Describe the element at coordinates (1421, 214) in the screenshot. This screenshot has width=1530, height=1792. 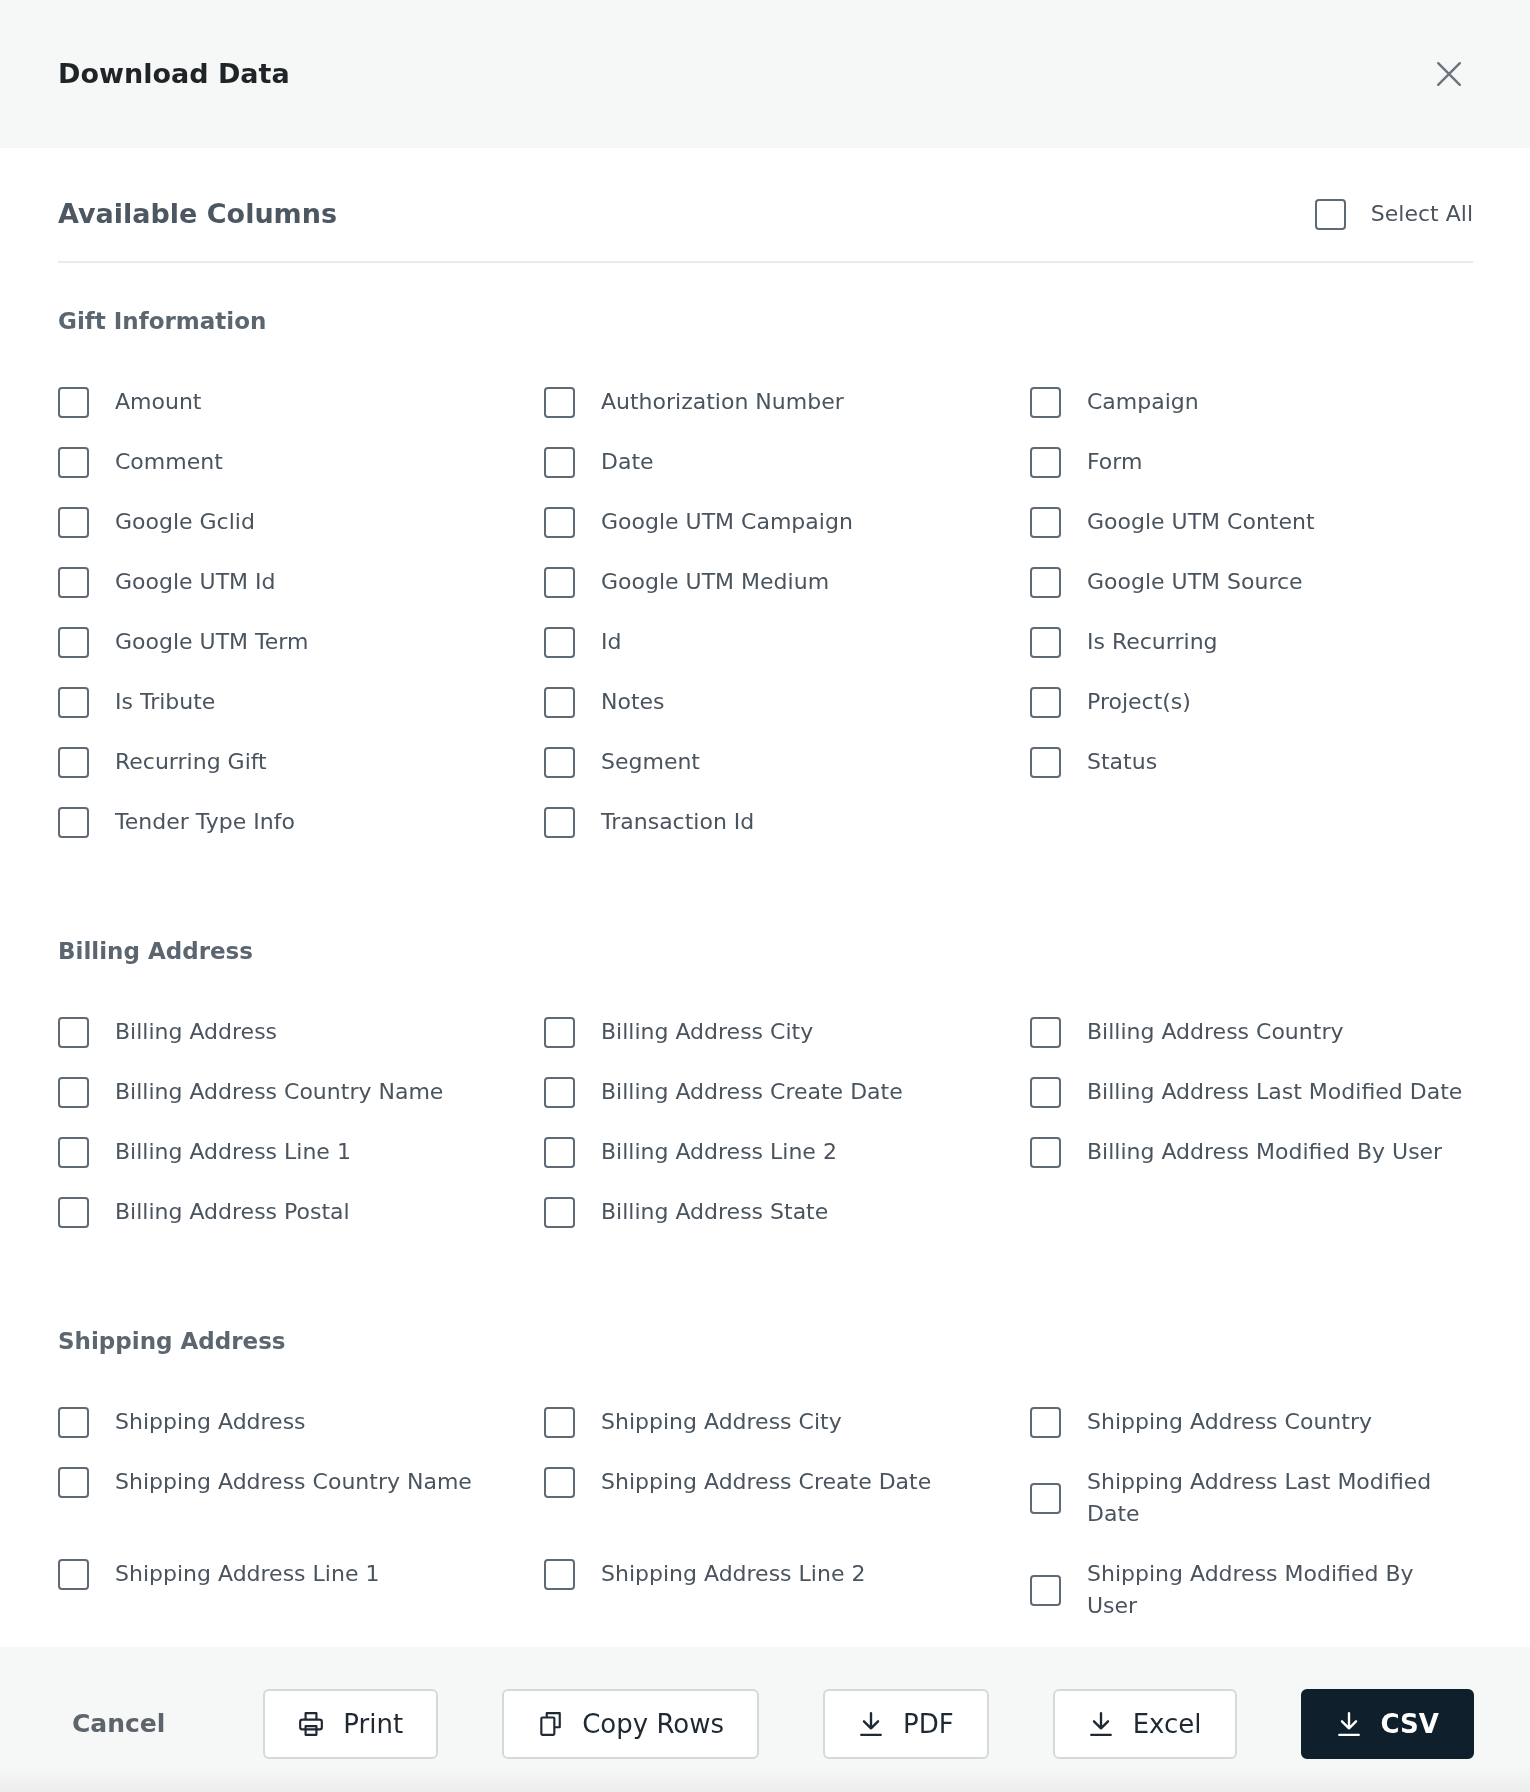
I see `select-all-label: Select All` at that location.